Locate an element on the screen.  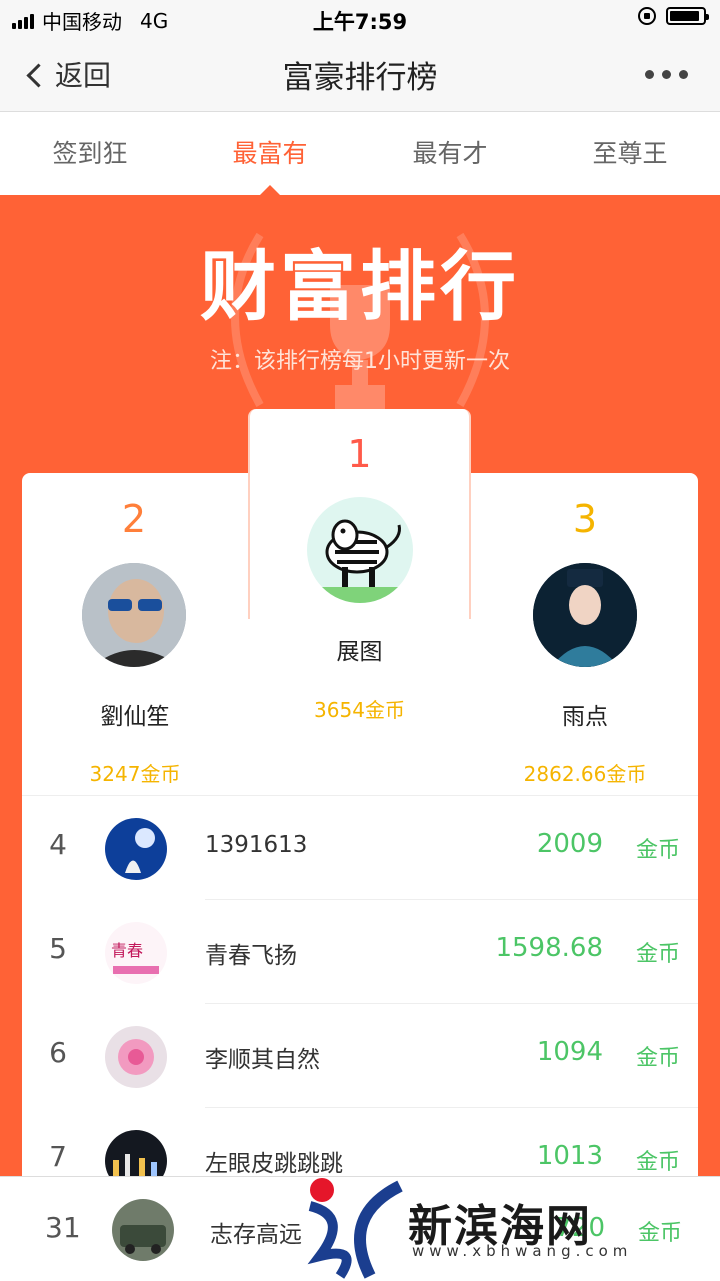
status-time: 上午7:59 is located at coordinates (360, 22).